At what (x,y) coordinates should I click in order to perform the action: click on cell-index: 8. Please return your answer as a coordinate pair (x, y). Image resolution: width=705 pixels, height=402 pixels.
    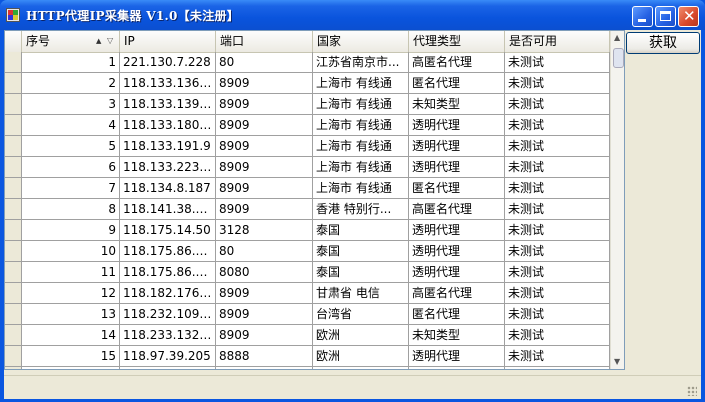
    Looking at the image, I should click on (71, 209).